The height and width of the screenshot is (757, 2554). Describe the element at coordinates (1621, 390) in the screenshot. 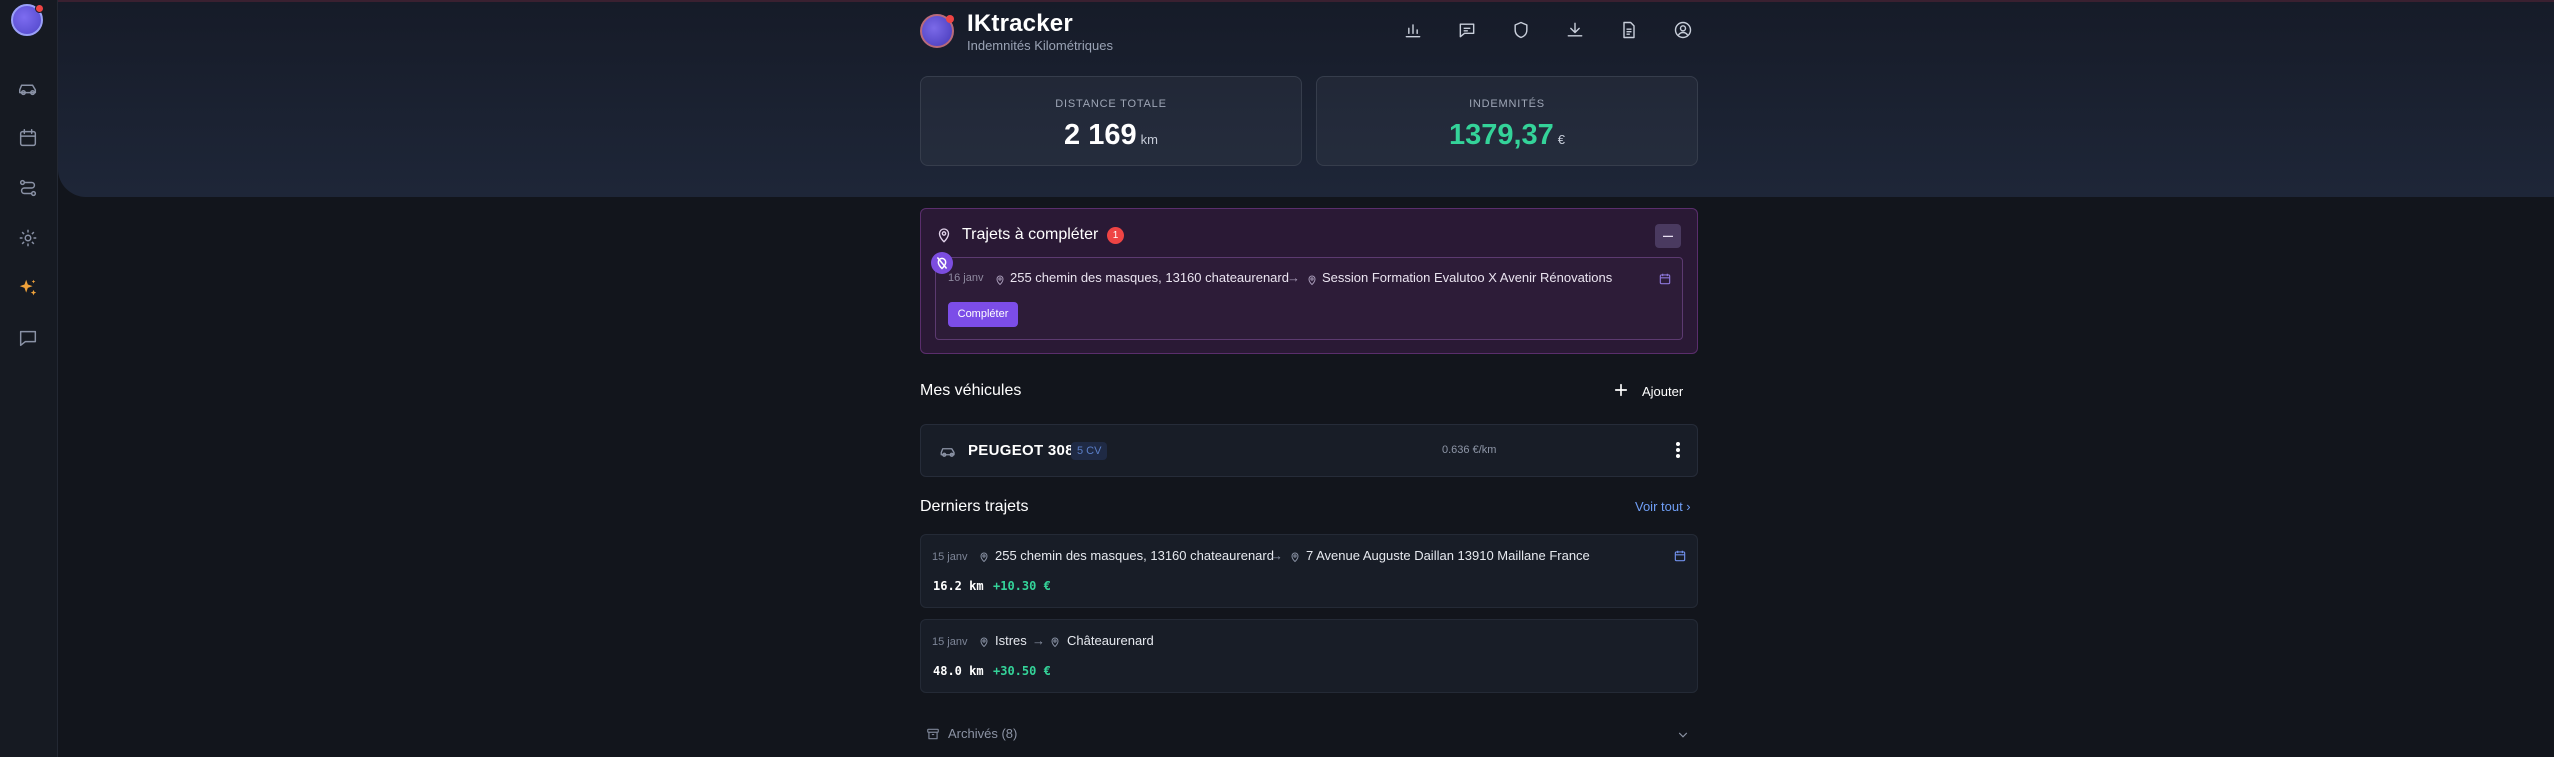

I see `plus-icon` at that location.